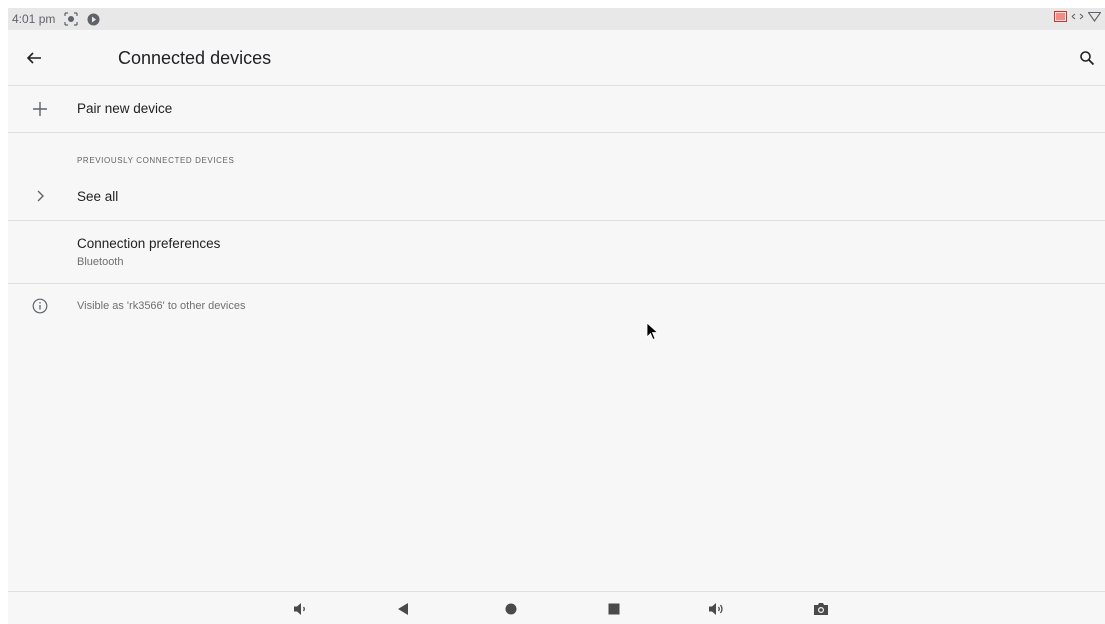 The height and width of the screenshot is (624, 1105). I want to click on volume-up-button, so click(717, 609).